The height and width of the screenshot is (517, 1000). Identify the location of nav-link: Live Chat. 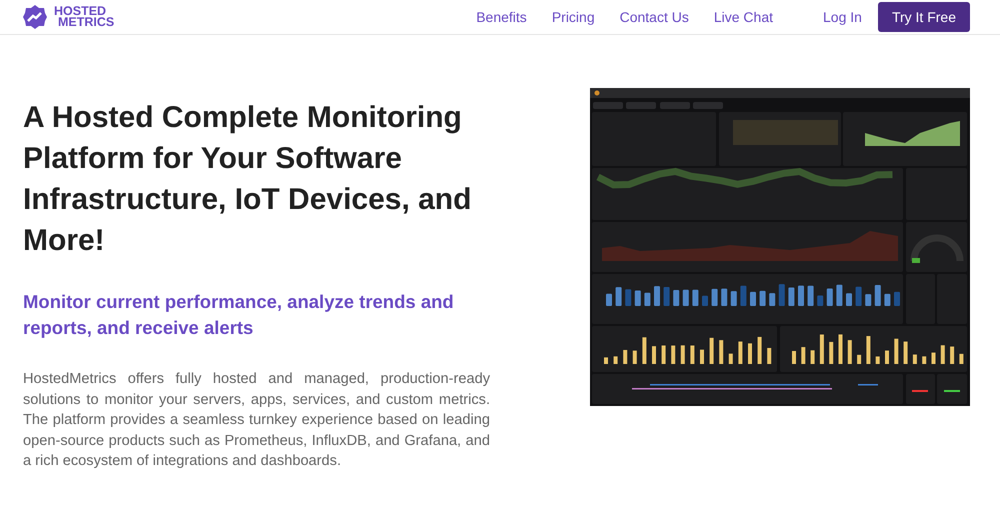
(744, 17).